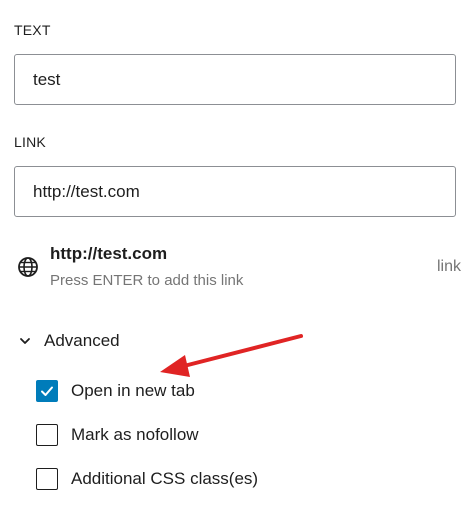 The height and width of the screenshot is (507, 473). I want to click on mark-as-nofollow-option: Mark as nofollow, so click(117, 435).